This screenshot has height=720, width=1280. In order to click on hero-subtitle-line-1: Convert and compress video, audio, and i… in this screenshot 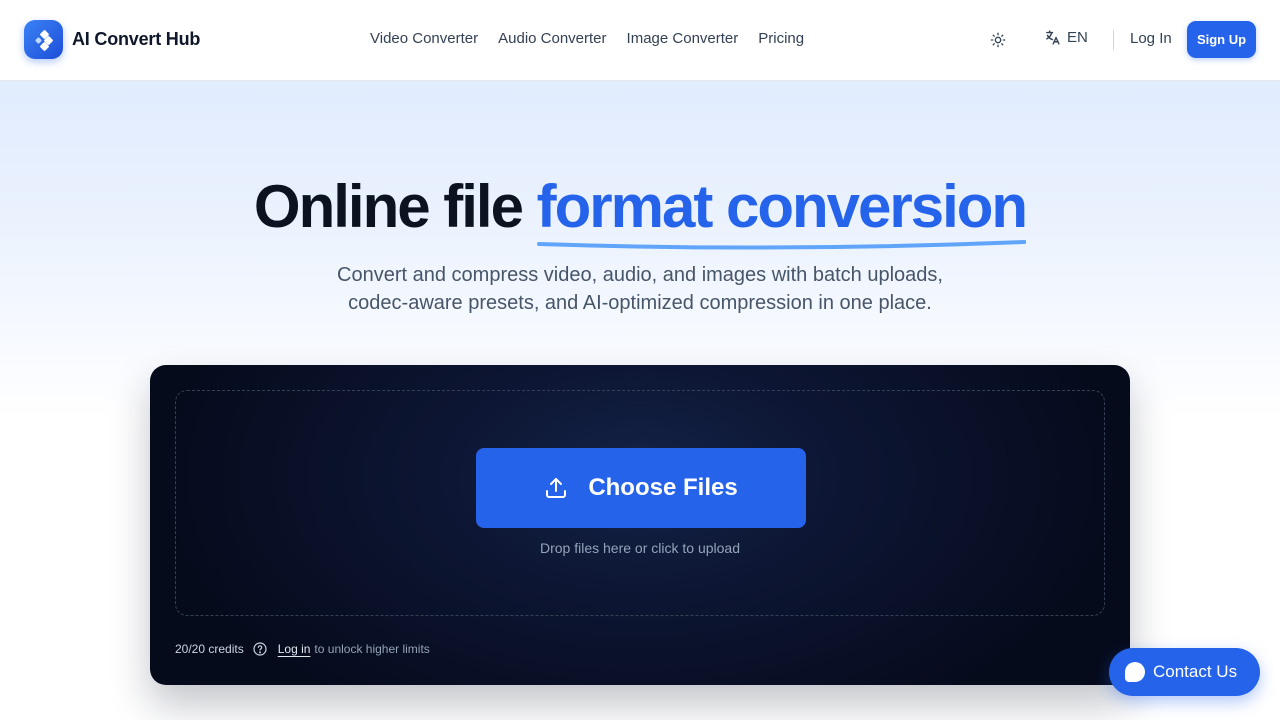, I will do `click(640, 275)`.